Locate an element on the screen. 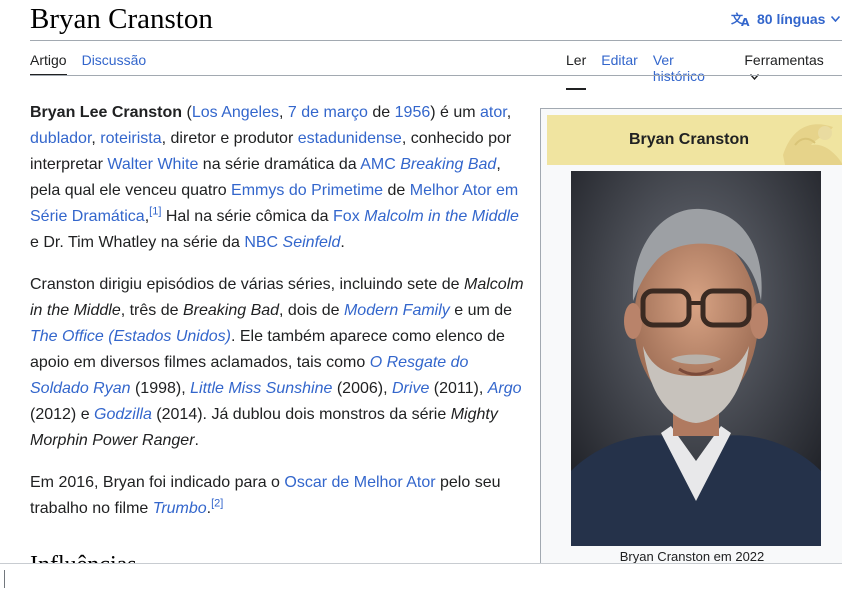  tabs-divider is located at coordinates (436, 75).